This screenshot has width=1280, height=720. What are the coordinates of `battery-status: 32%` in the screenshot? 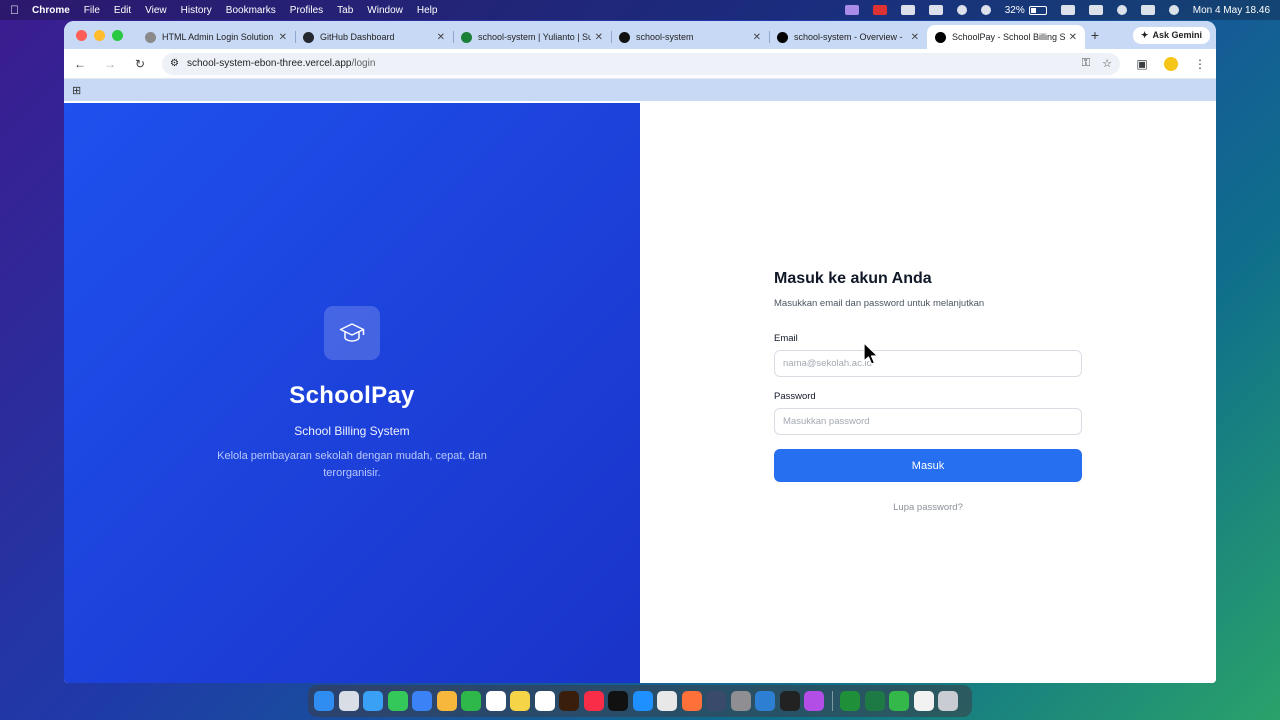 It's located at (1026, 10).